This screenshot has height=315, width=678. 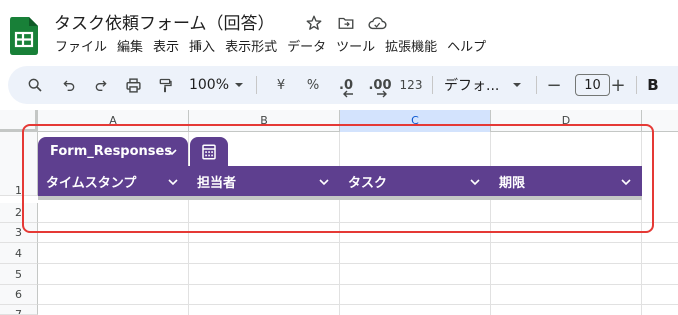 What do you see at coordinates (130, 48) in the screenshot?
I see `menu-edit: 編集` at bounding box center [130, 48].